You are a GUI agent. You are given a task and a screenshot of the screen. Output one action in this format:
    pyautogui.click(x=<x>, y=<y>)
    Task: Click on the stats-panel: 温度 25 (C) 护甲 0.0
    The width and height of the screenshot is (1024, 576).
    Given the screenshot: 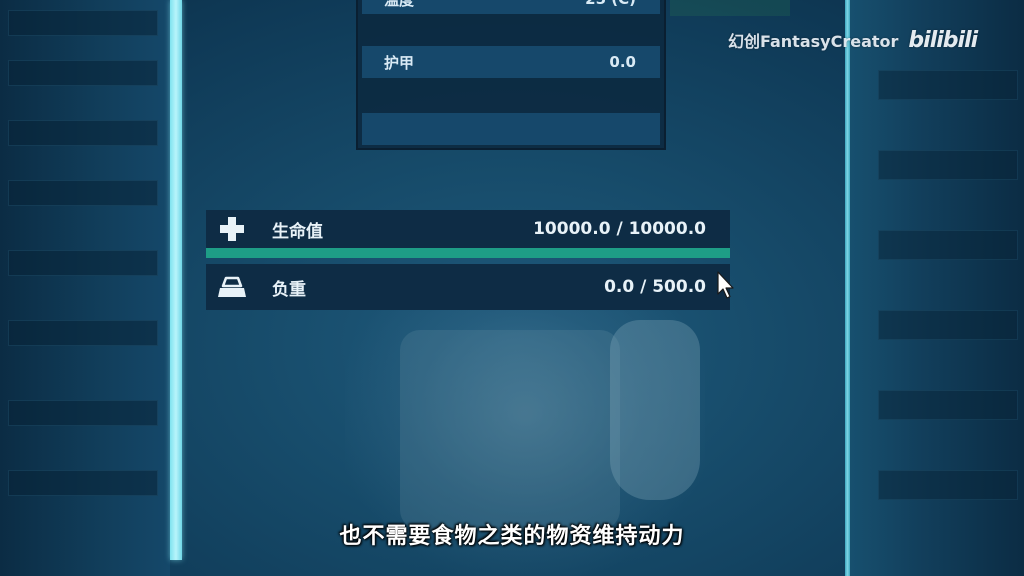 What is the action you would take?
    pyautogui.click(x=511, y=75)
    